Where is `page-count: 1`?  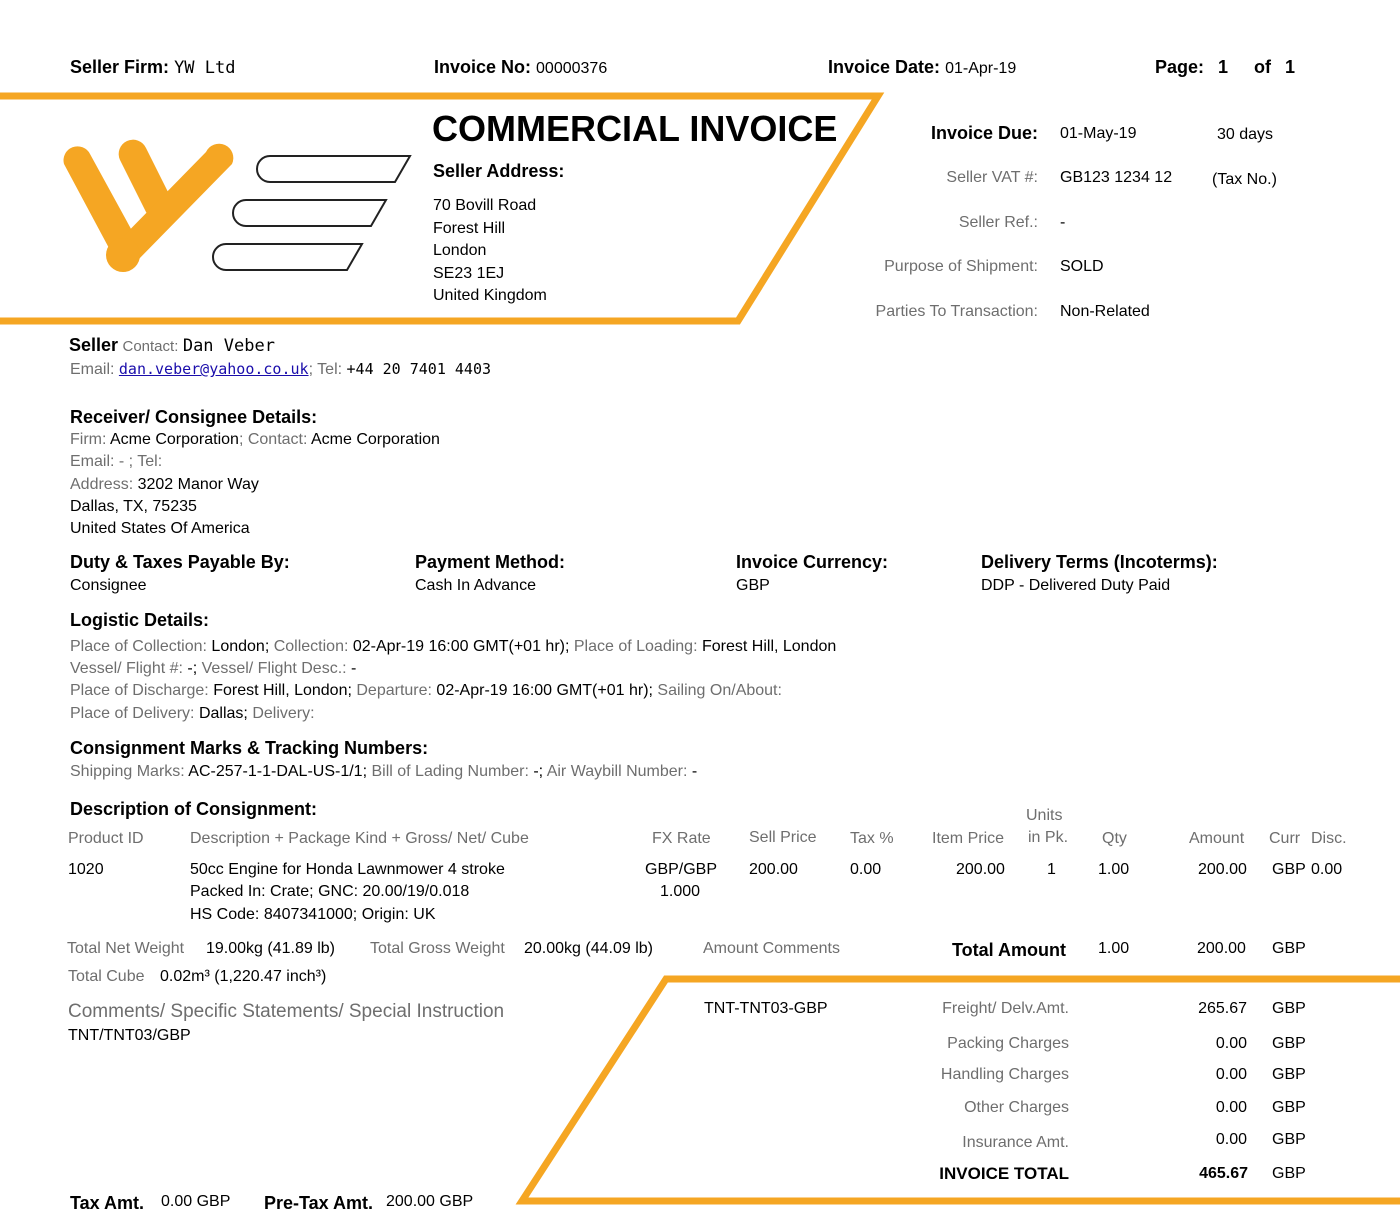
page-count: 1 is located at coordinates (1290, 67).